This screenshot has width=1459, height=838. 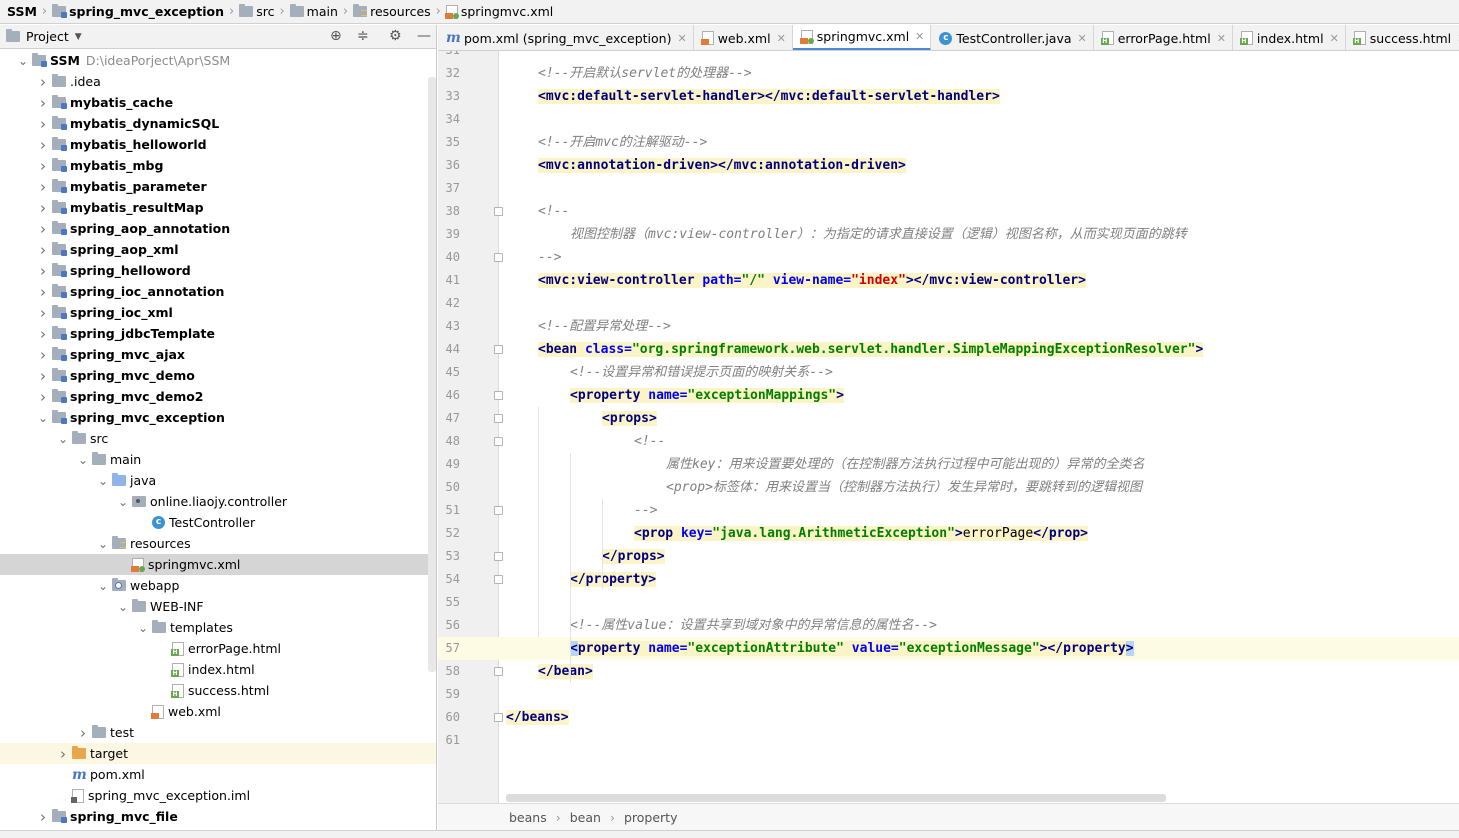 What do you see at coordinates (336, 36) in the screenshot?
I see `target-icon: ⊕` at bounding box center [336, 36].